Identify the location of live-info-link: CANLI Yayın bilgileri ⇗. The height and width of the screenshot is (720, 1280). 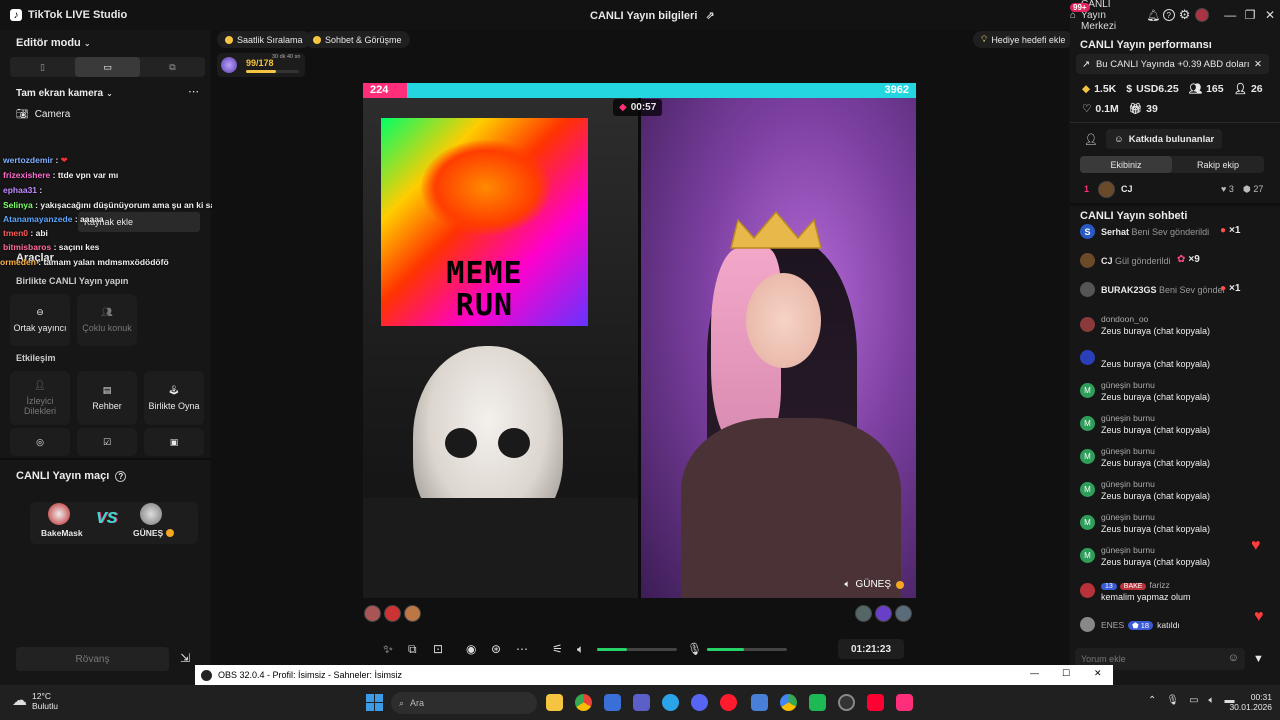
(652, 16).